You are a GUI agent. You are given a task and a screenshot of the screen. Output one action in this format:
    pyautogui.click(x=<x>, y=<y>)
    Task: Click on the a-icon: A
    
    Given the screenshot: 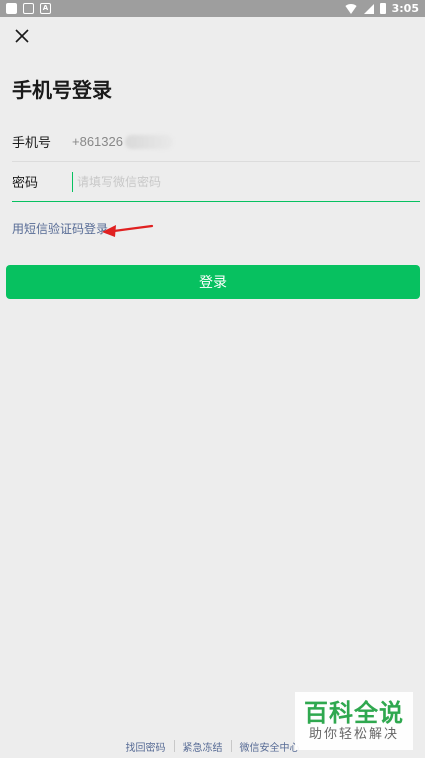 What is the action you would take?
    pyautogui.click(x=45, y=8)
    